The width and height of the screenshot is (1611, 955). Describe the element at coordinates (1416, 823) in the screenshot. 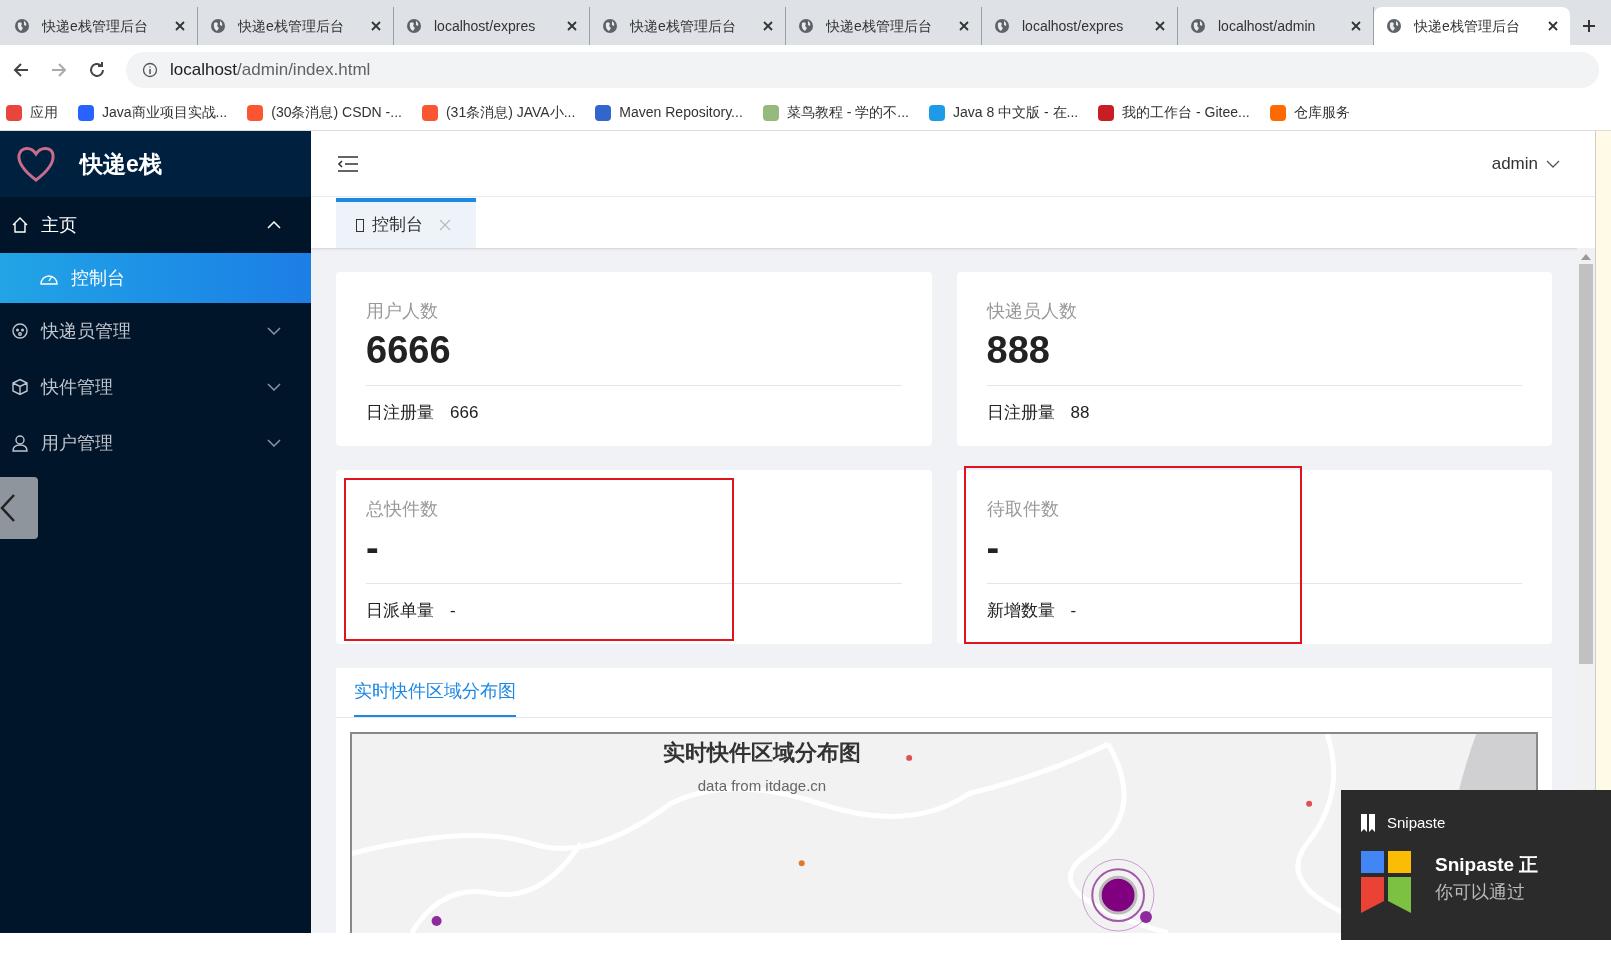

I see `notification-app: Snipaste` at that location.